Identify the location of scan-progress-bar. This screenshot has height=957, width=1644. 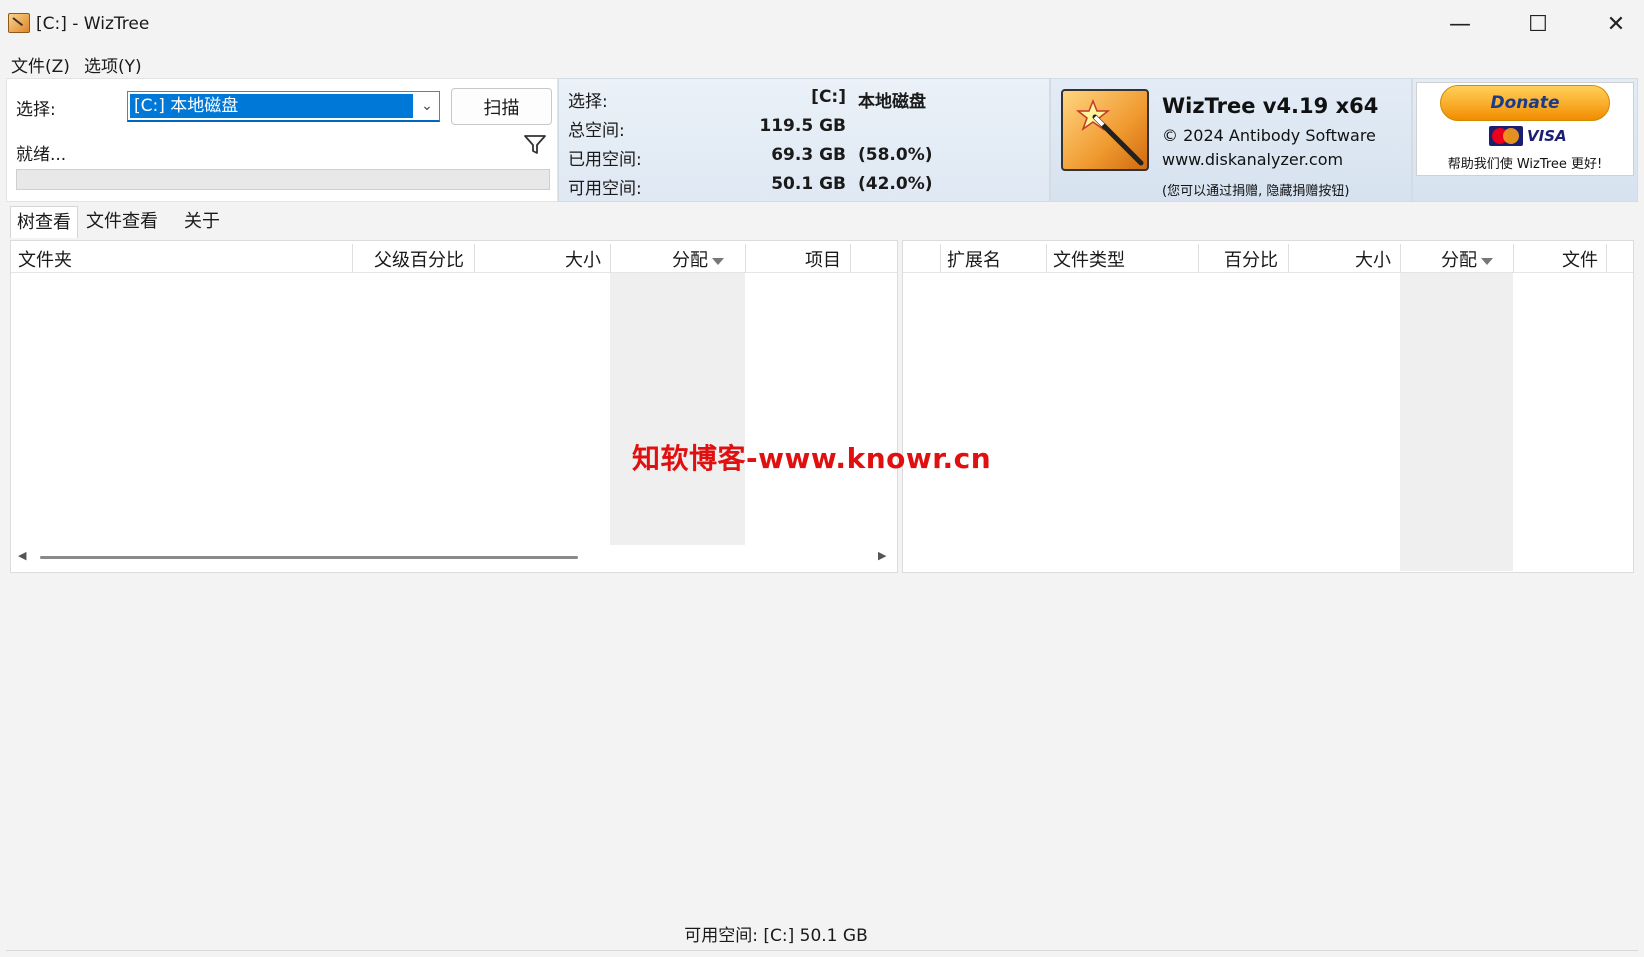
(283, 179).